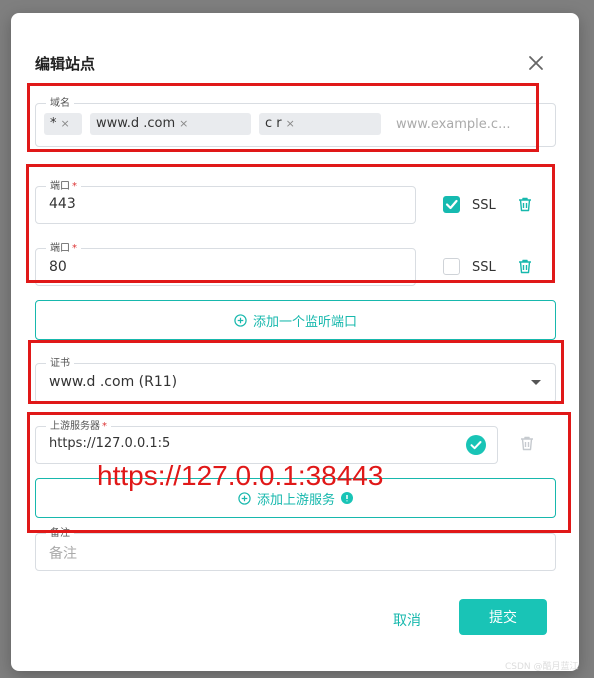 This screenshot has height=678, width=594. What do you see at coordinates (225, 202) in the screenshot?
I see `port-input-443: 端口 * 443` at bounding box center [225, 202].